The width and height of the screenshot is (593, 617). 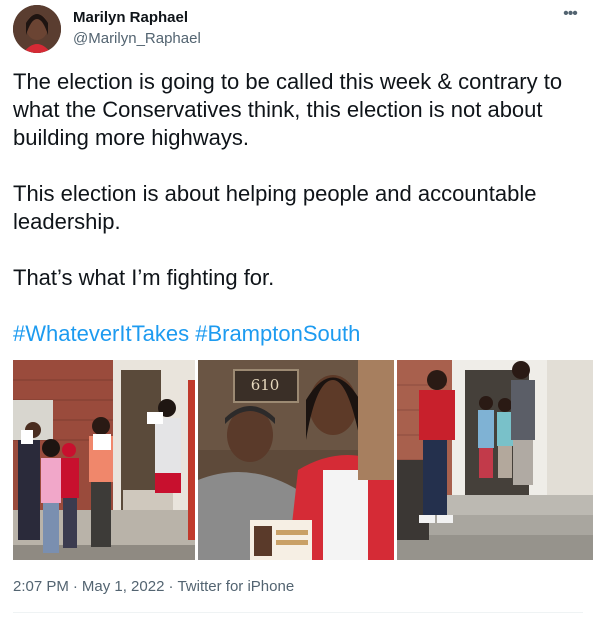 What do you see at coordinates (123, 586) in the screenshot?
I see `tweet-date: May 1, 2022` at bounding box center [123, 586].